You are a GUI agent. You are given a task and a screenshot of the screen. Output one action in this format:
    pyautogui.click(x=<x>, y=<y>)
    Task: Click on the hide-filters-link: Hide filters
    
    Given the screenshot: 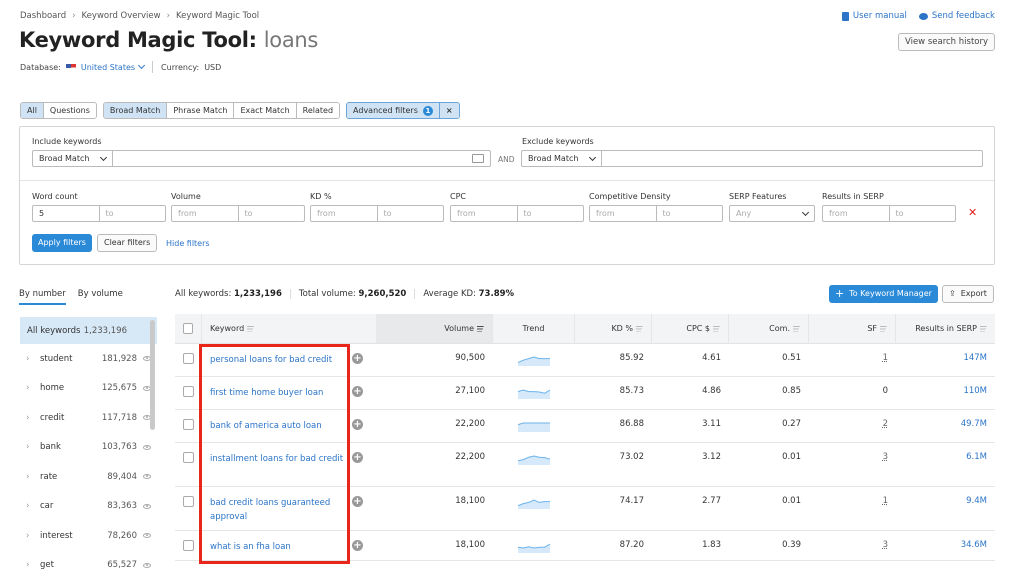 What is the action you would take?
    pyautogui.click(x=188, y=243)
    